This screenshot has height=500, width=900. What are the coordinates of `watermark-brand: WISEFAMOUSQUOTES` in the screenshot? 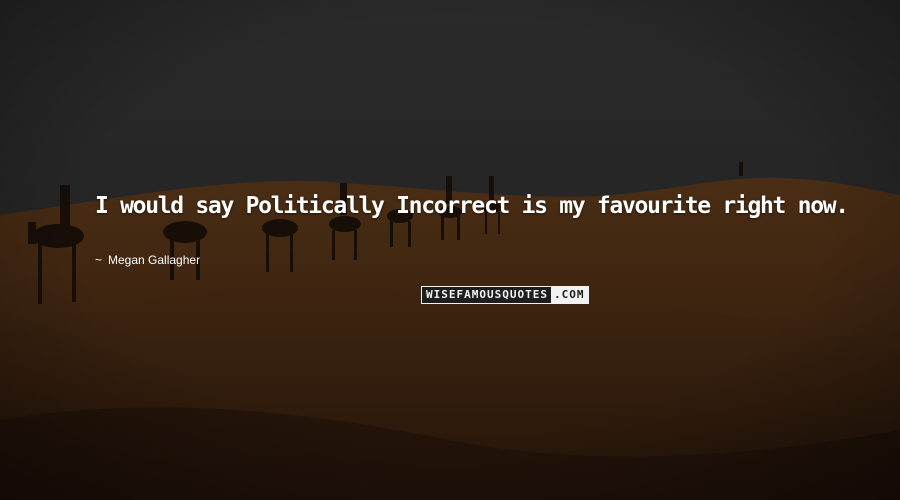 It's located at (486, 295).